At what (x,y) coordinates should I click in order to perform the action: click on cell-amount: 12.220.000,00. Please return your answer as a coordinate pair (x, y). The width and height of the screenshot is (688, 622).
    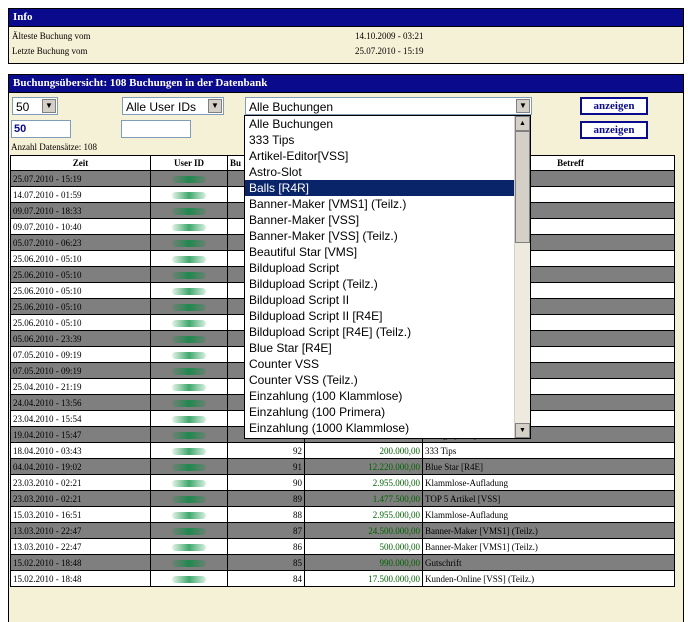
    Looking at the image, I should click on (363, 466).